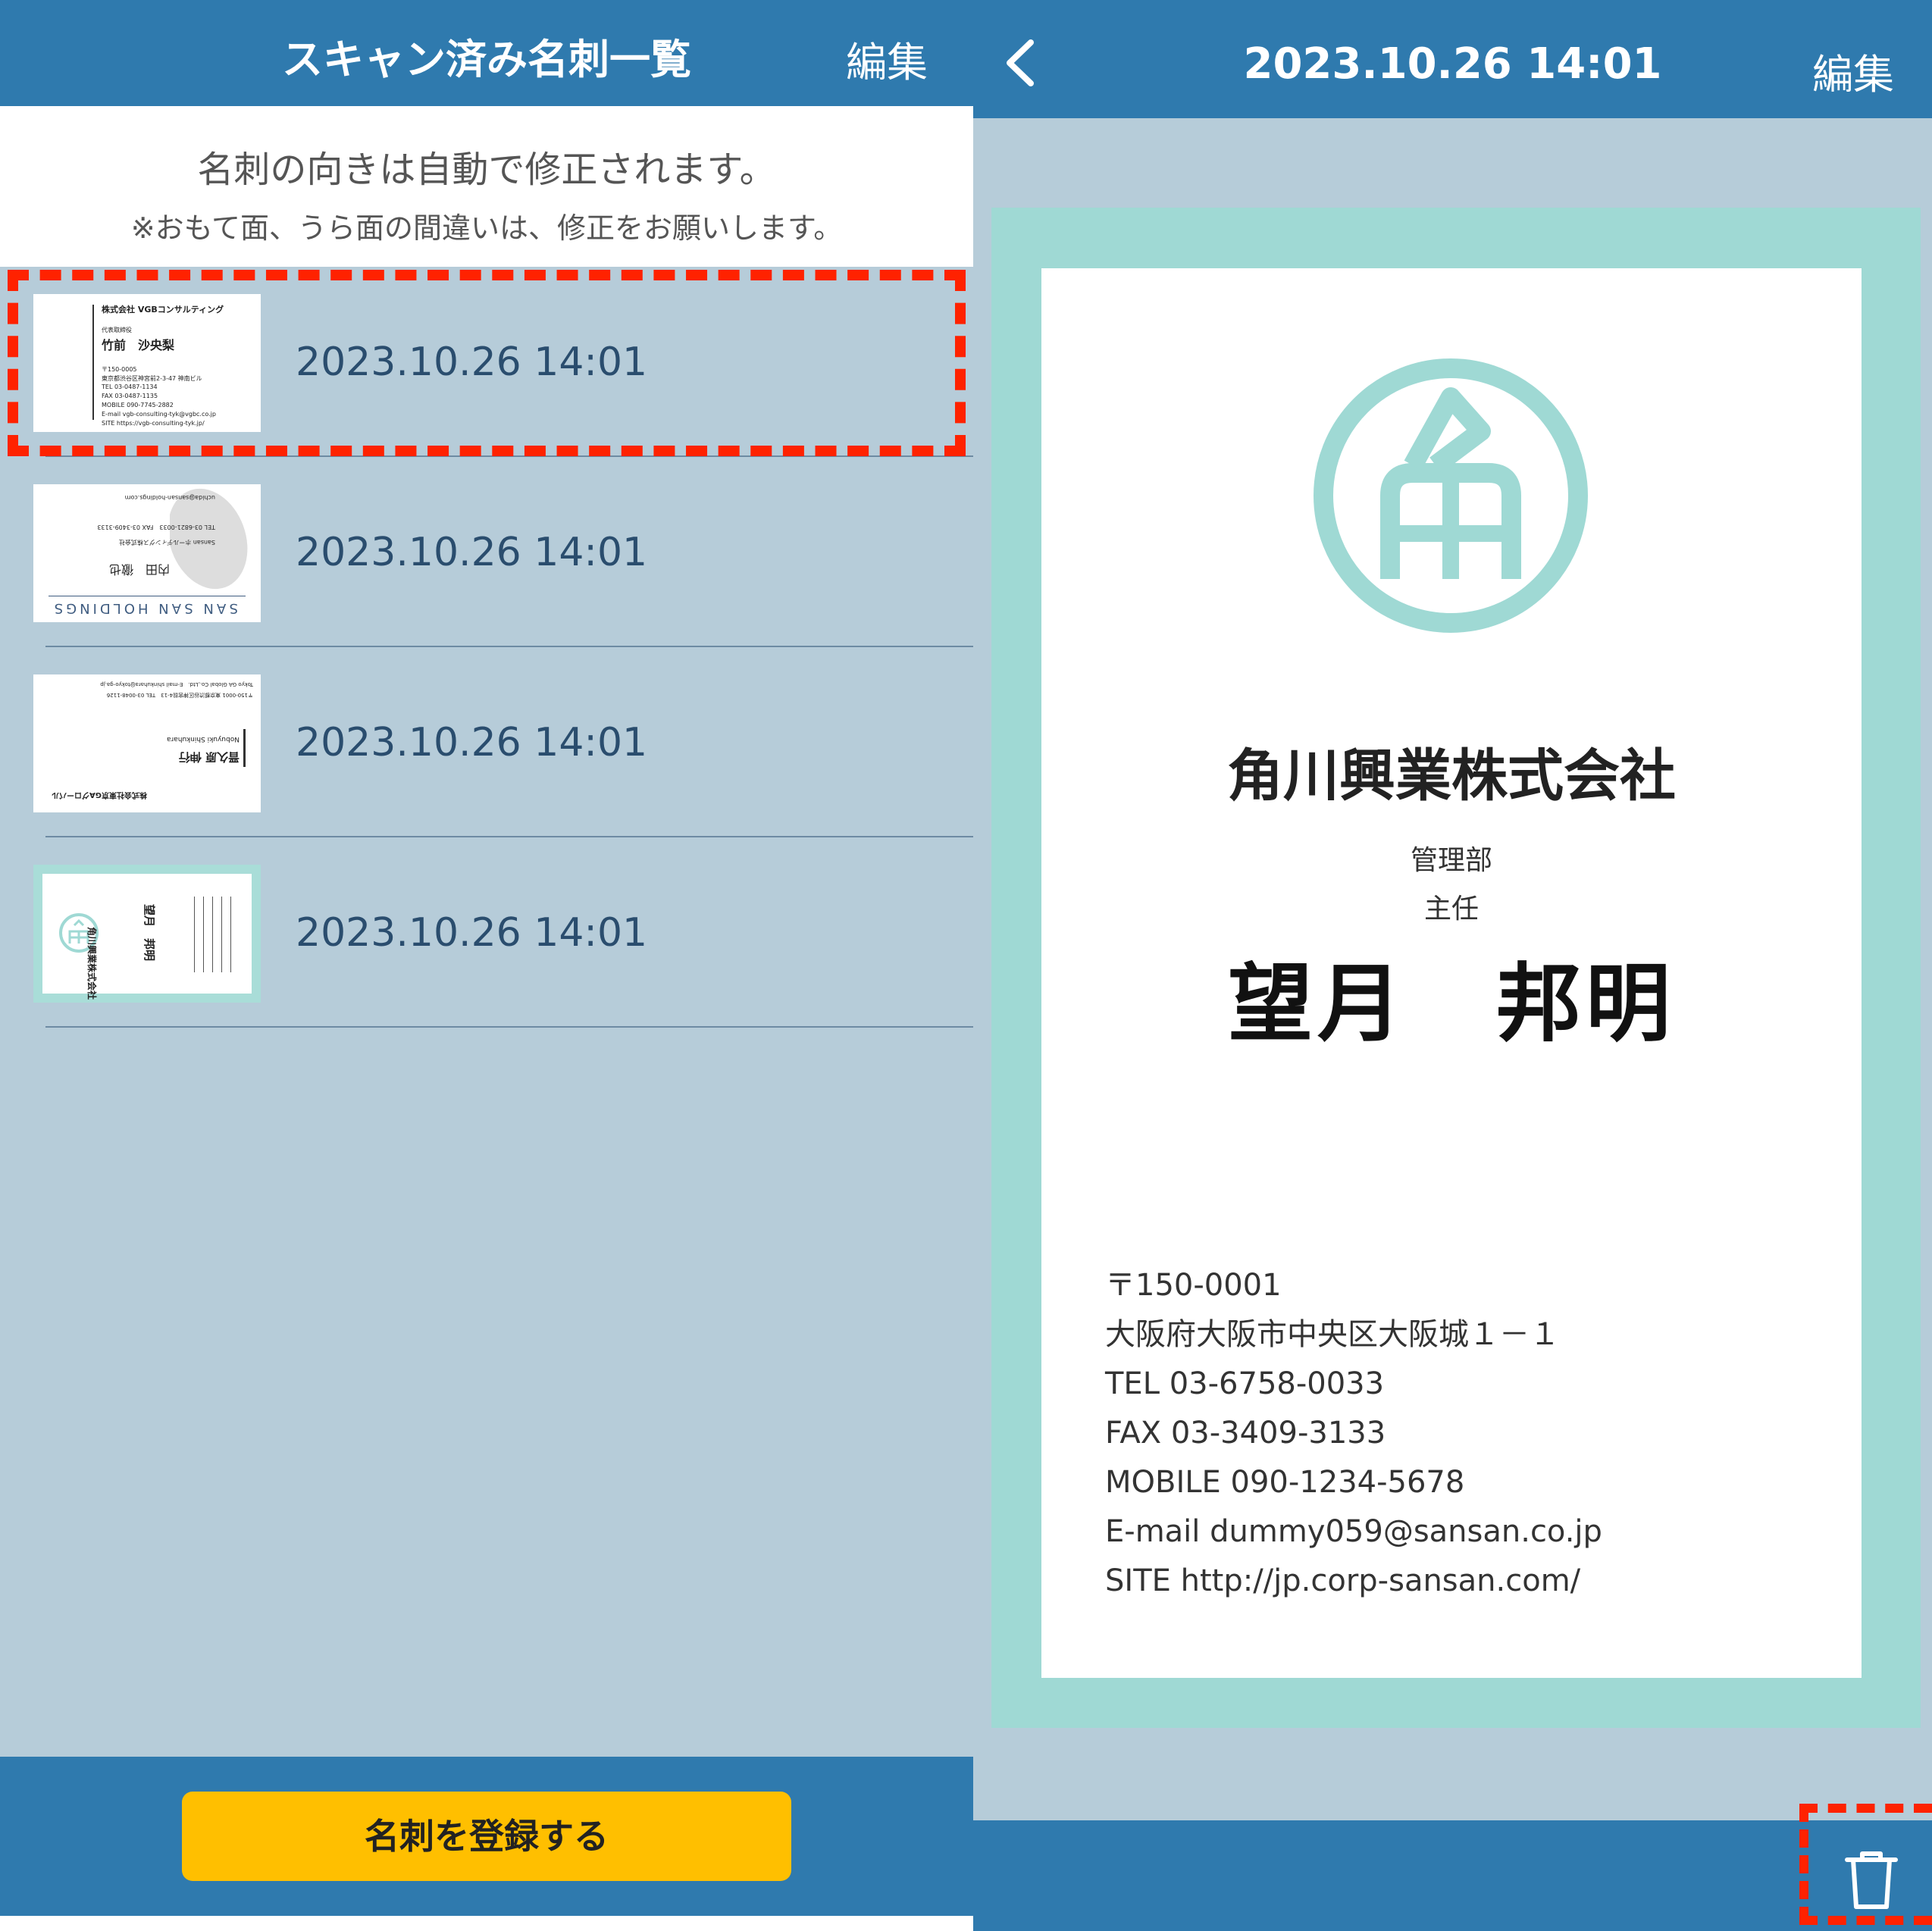 The image size is (1932, 1931). What do you see at coordinates (144, 608) in the screenshot?
I see `thumb-company: SAN SAN HOLDINGS` at bounding box center [144, 608].